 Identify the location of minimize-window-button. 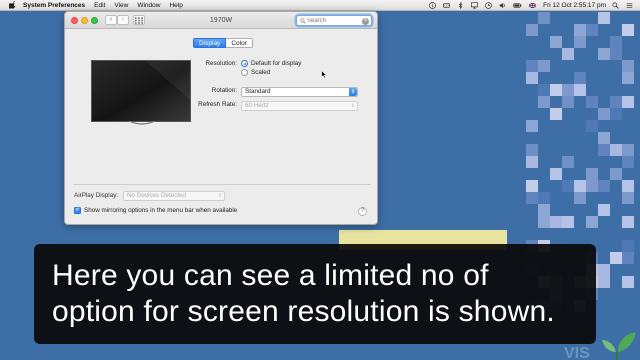
(84, 20).